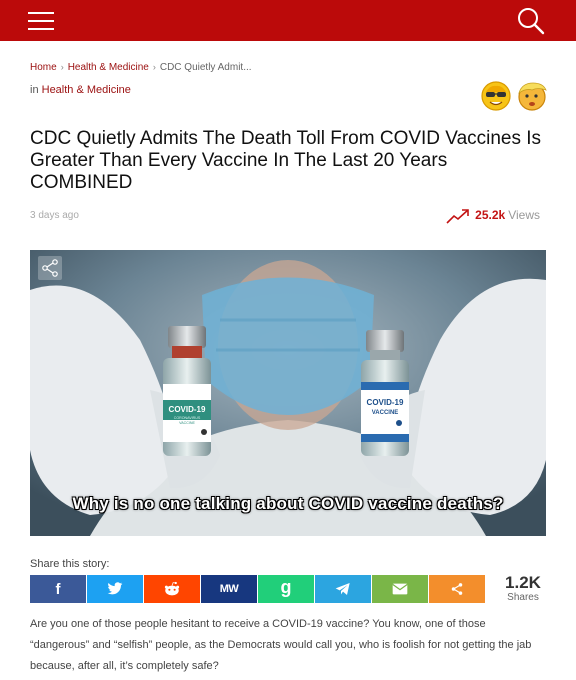 This screenshot has width=576, height=680. What do you see at coordinates (108, 67) in the screenshot?
I see `breadcrumb-category-link: Health & Medicine` at bounding box center [108, 67].